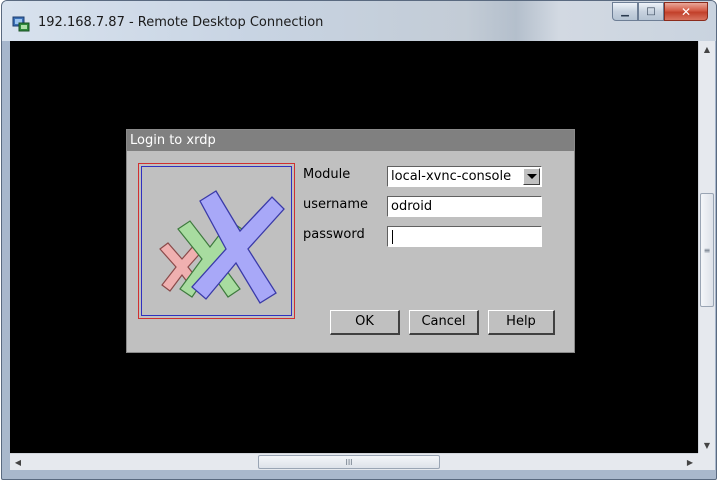  I want to click on password-label: password, so click(334, 234).